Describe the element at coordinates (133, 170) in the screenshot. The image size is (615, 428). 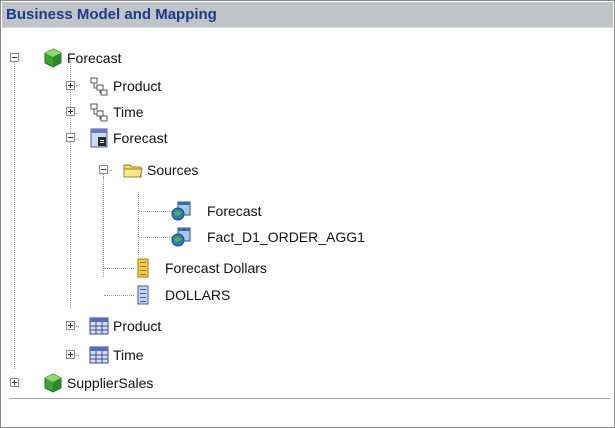
I see `folder-icon` at that location.